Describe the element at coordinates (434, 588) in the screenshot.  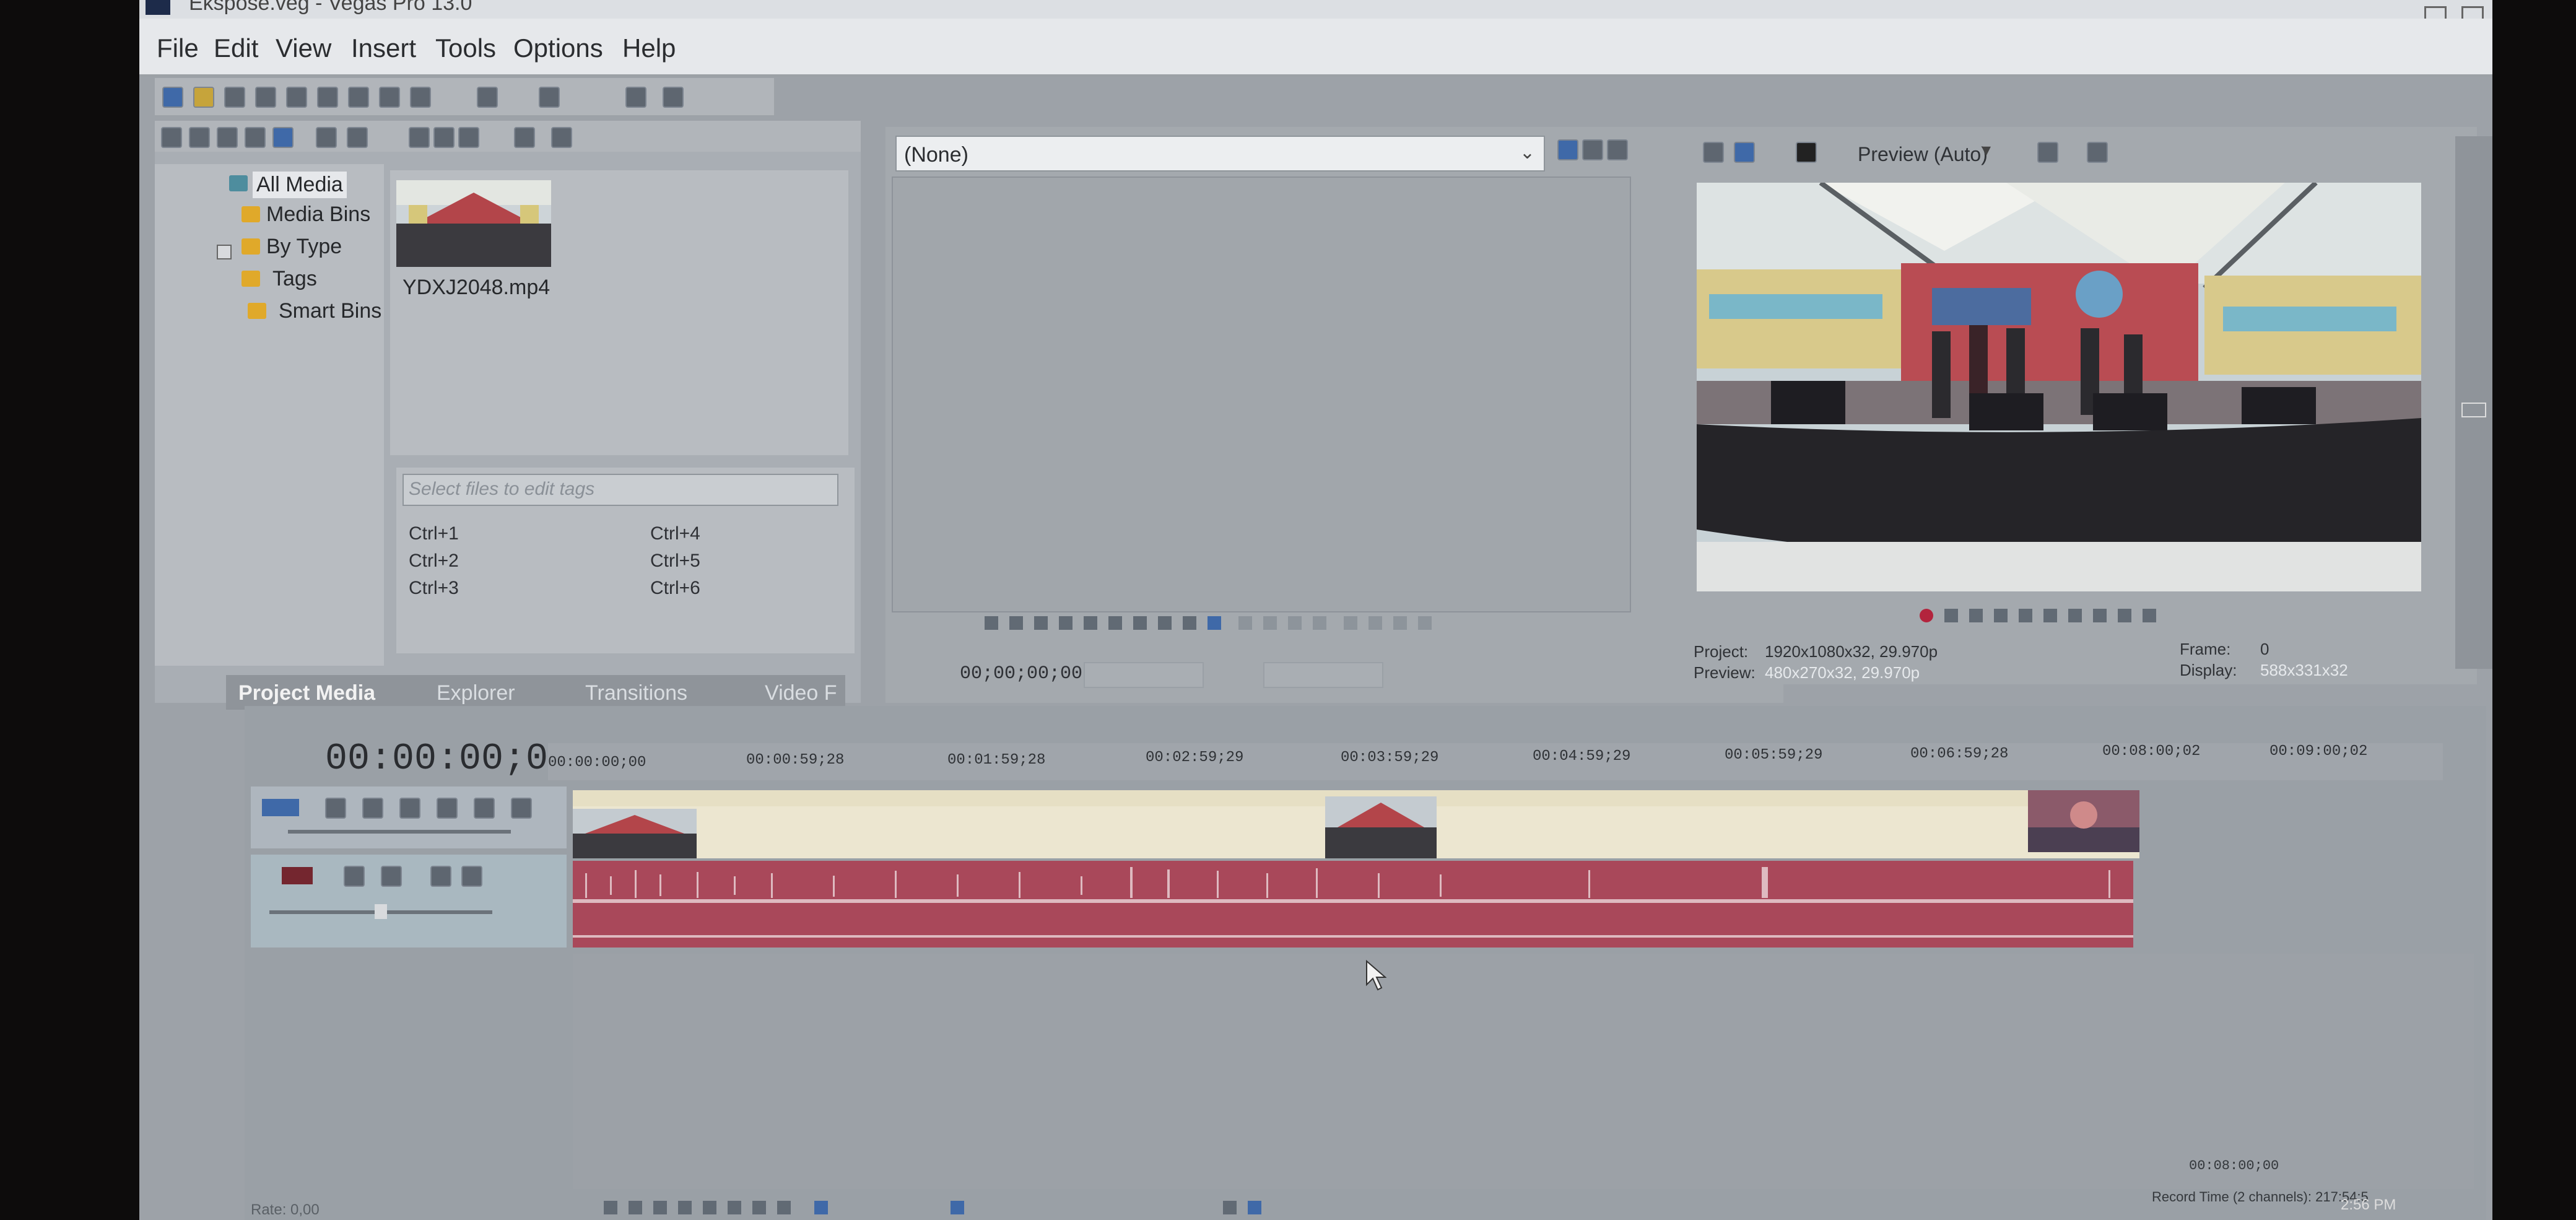
I see `tag-shortcut-3: Ctrl+3` at that location.